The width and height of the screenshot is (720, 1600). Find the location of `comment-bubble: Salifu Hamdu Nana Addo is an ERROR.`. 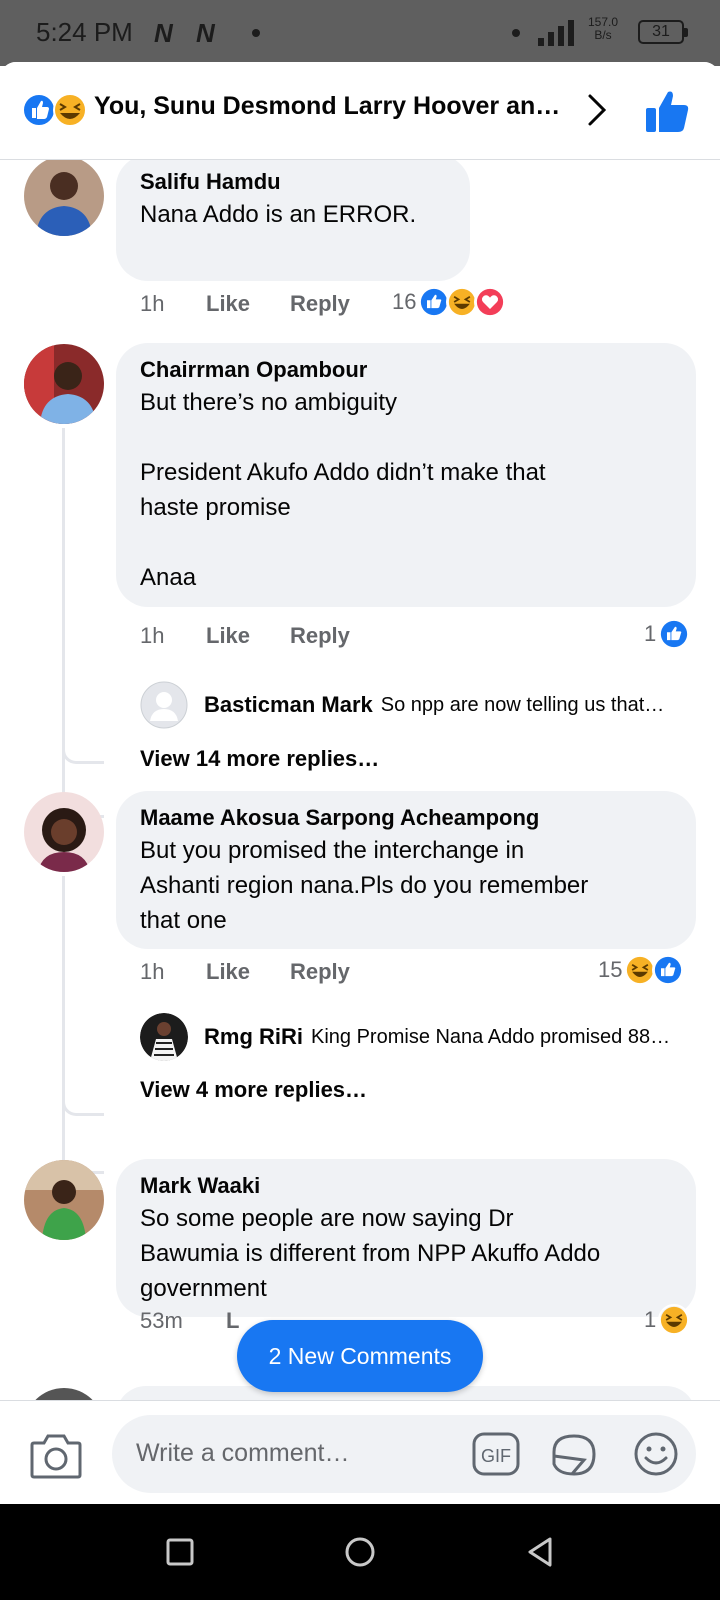

comment-bubble: Salifu Hamdu Nana Addo is an ERROR. is located at coordinates (293, 218).